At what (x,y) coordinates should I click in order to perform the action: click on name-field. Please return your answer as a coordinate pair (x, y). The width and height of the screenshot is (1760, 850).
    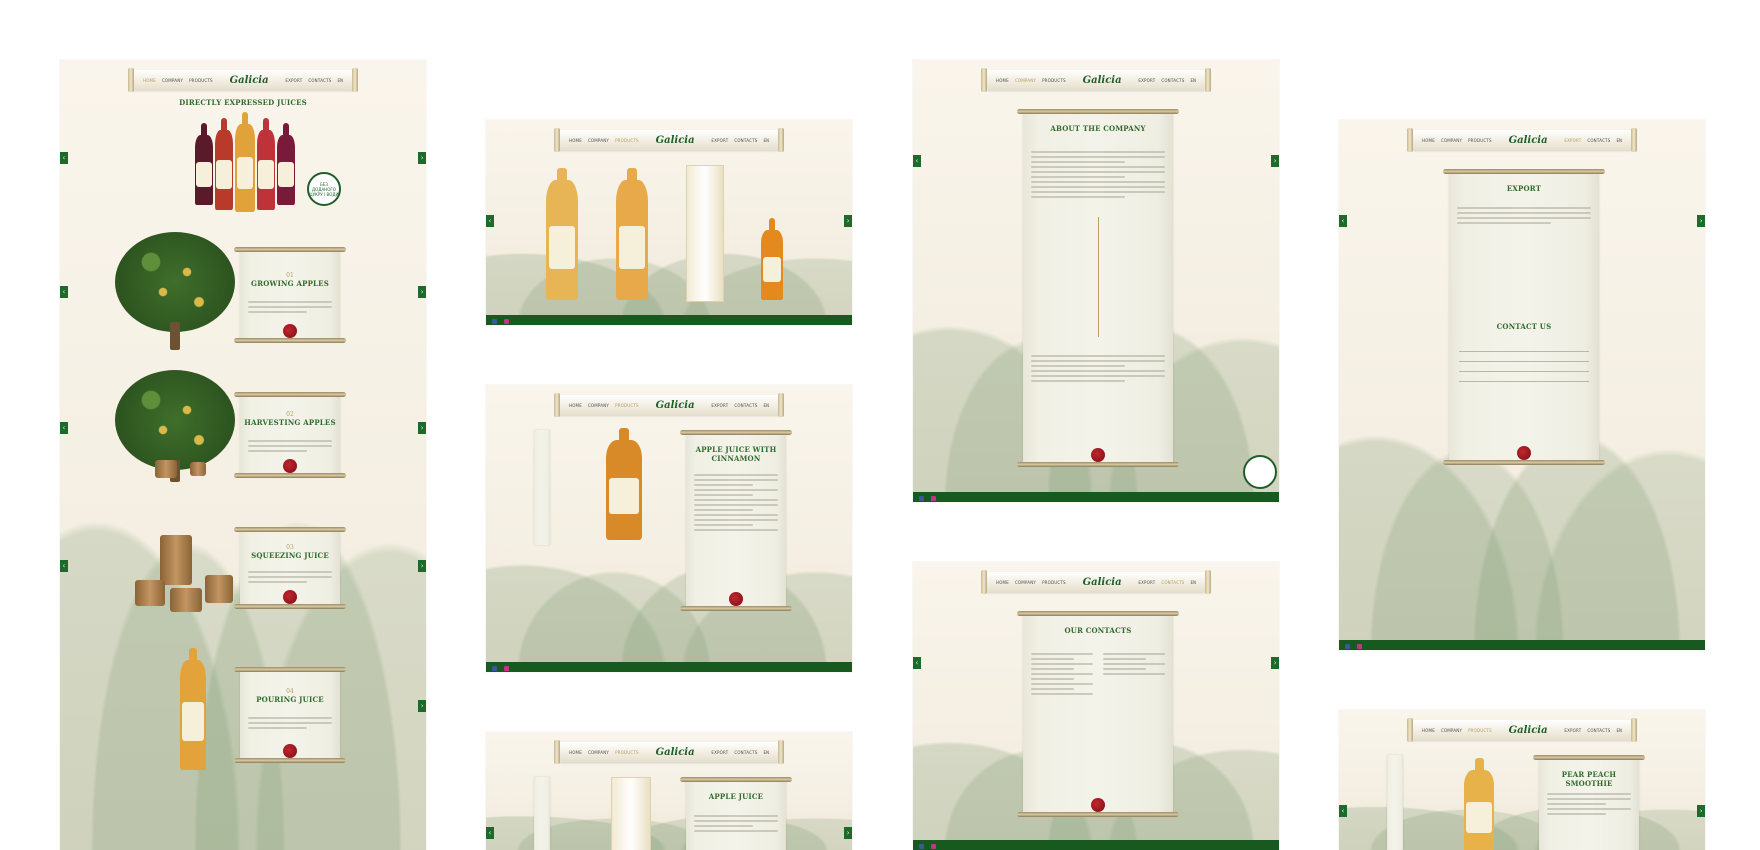
    Looking at the image, I should click on (1524, 351).